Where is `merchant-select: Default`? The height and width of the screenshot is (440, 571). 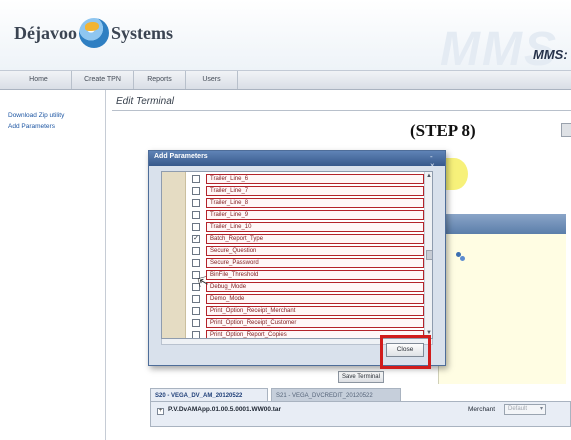 merchant-select: Default is located at coordinates (525, 409).